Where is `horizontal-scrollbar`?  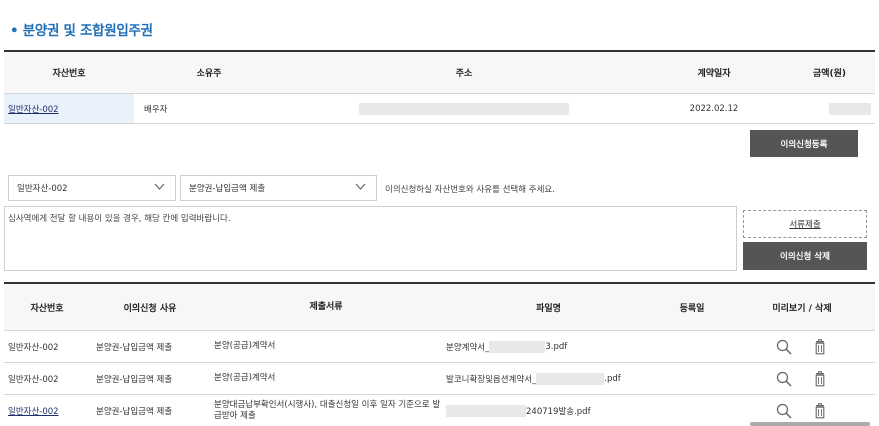 horizontal-scrollbar is located at coordinates (810, 424).